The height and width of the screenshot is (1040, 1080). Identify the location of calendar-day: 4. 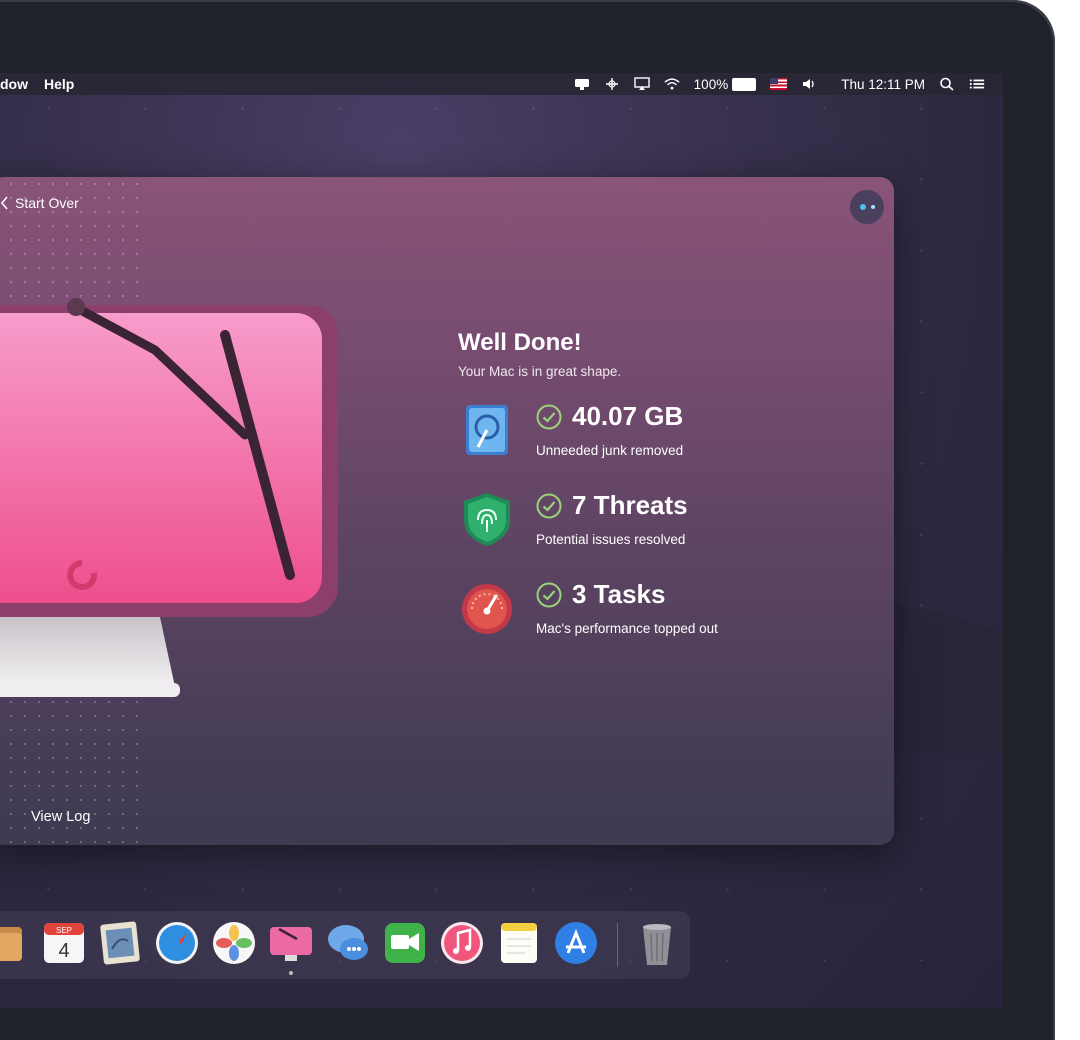
(63, 951).